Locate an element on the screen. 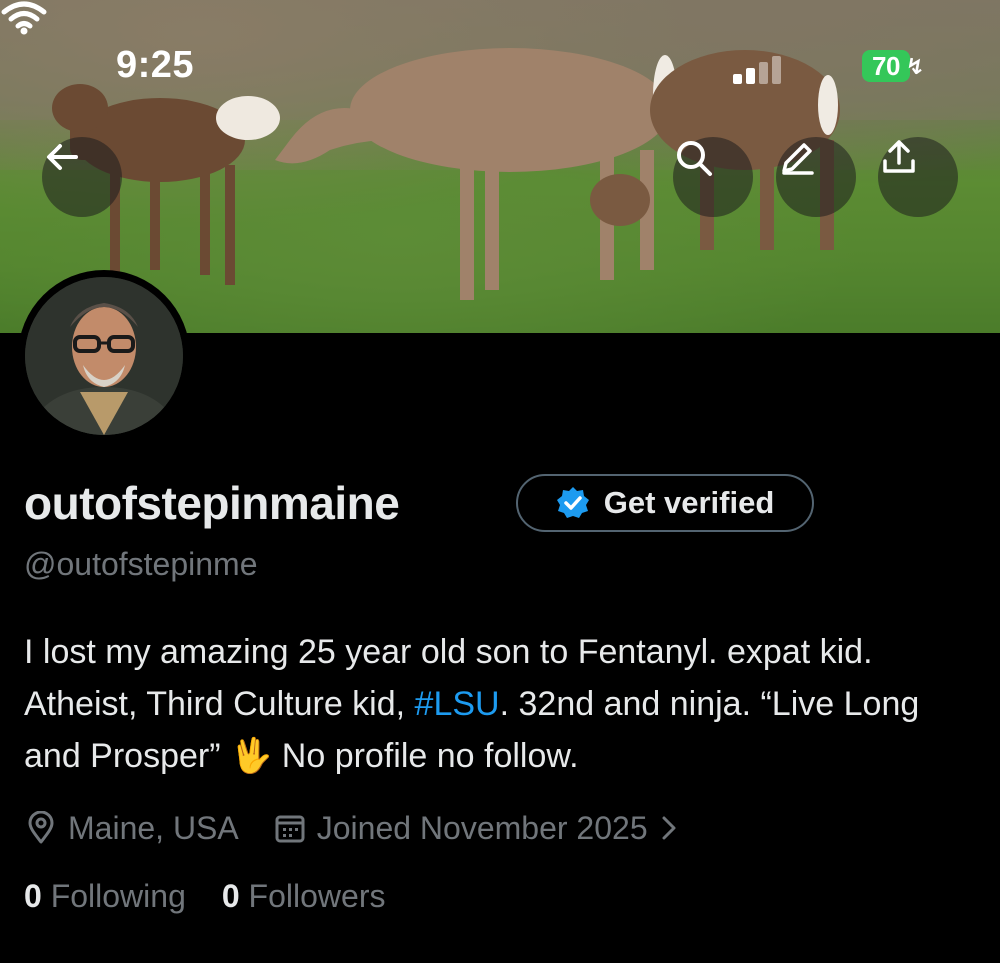 This screenshot has width=1000, height=963. back-button is located at coordinates (82, 177).